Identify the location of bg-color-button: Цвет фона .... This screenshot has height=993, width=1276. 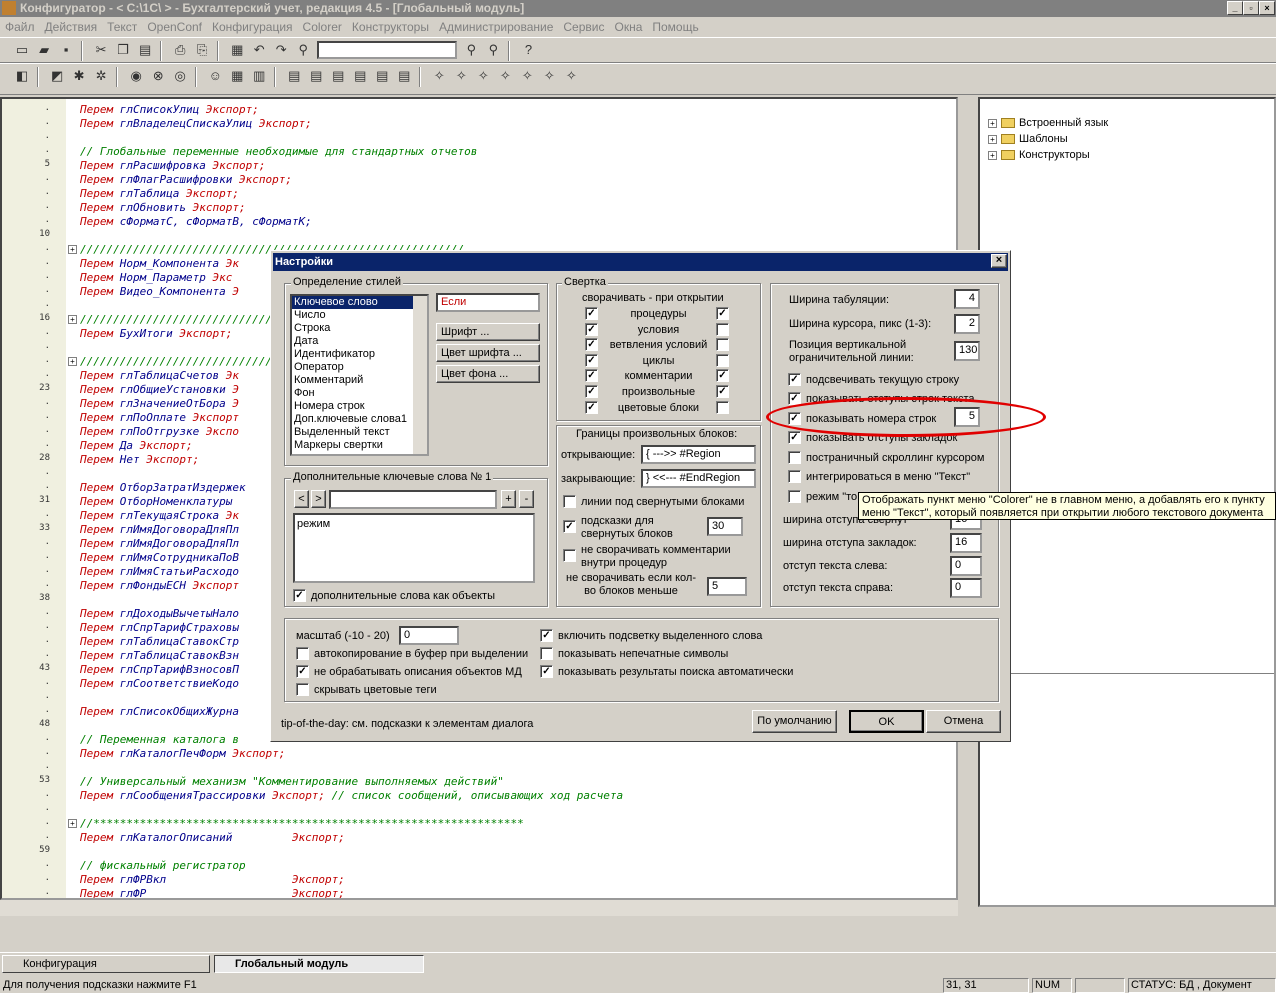
(488, 374).